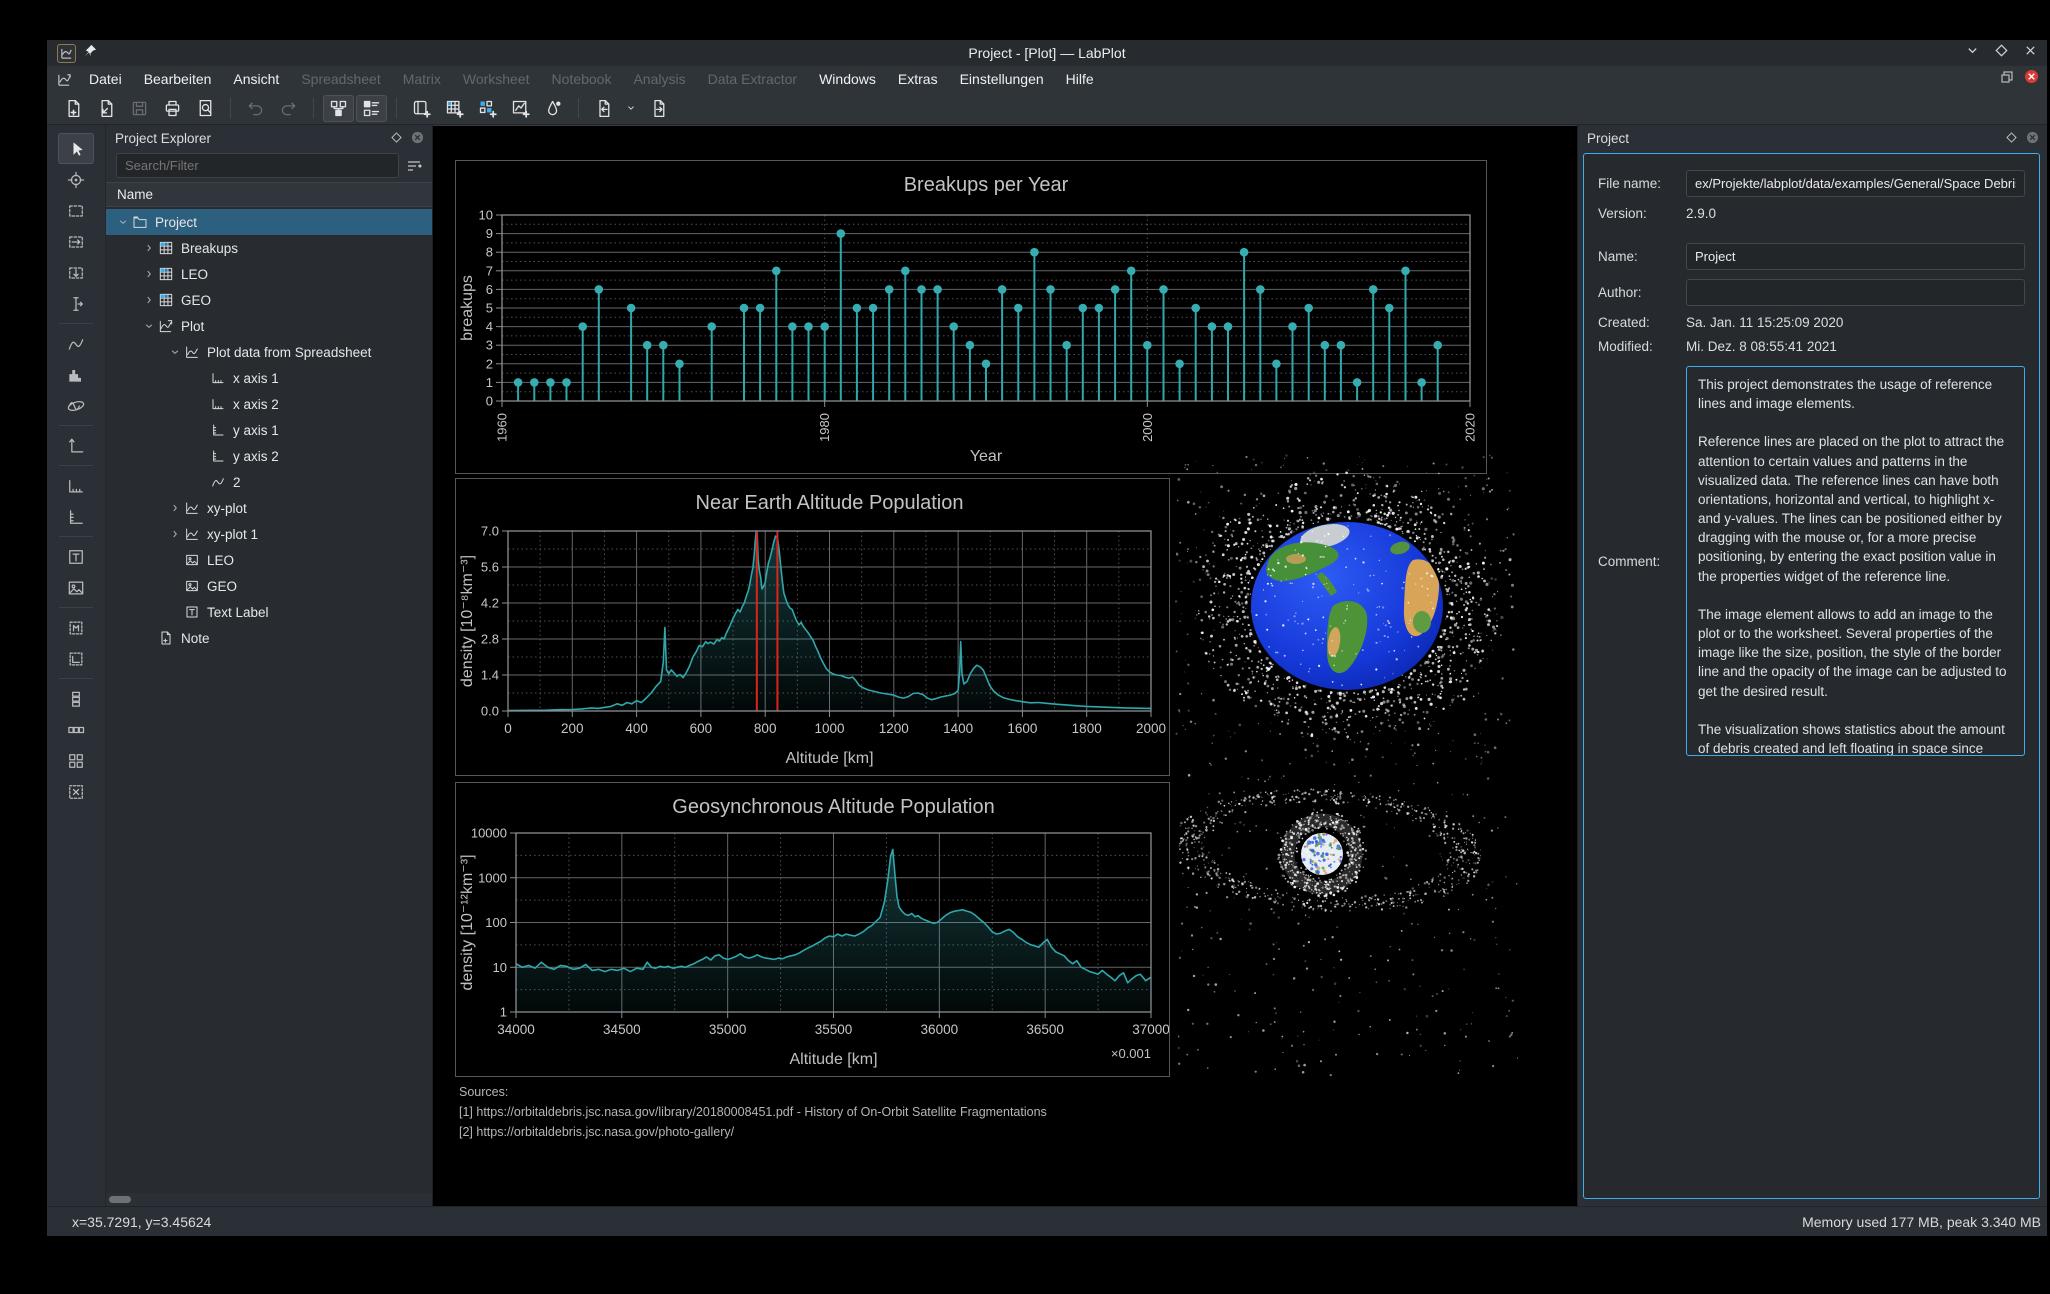  What do you see at coordinates (269, 456) in the screenshot?
I see `tree-item-y-axis-2: y axis 2` at bounding box center [269, 456].